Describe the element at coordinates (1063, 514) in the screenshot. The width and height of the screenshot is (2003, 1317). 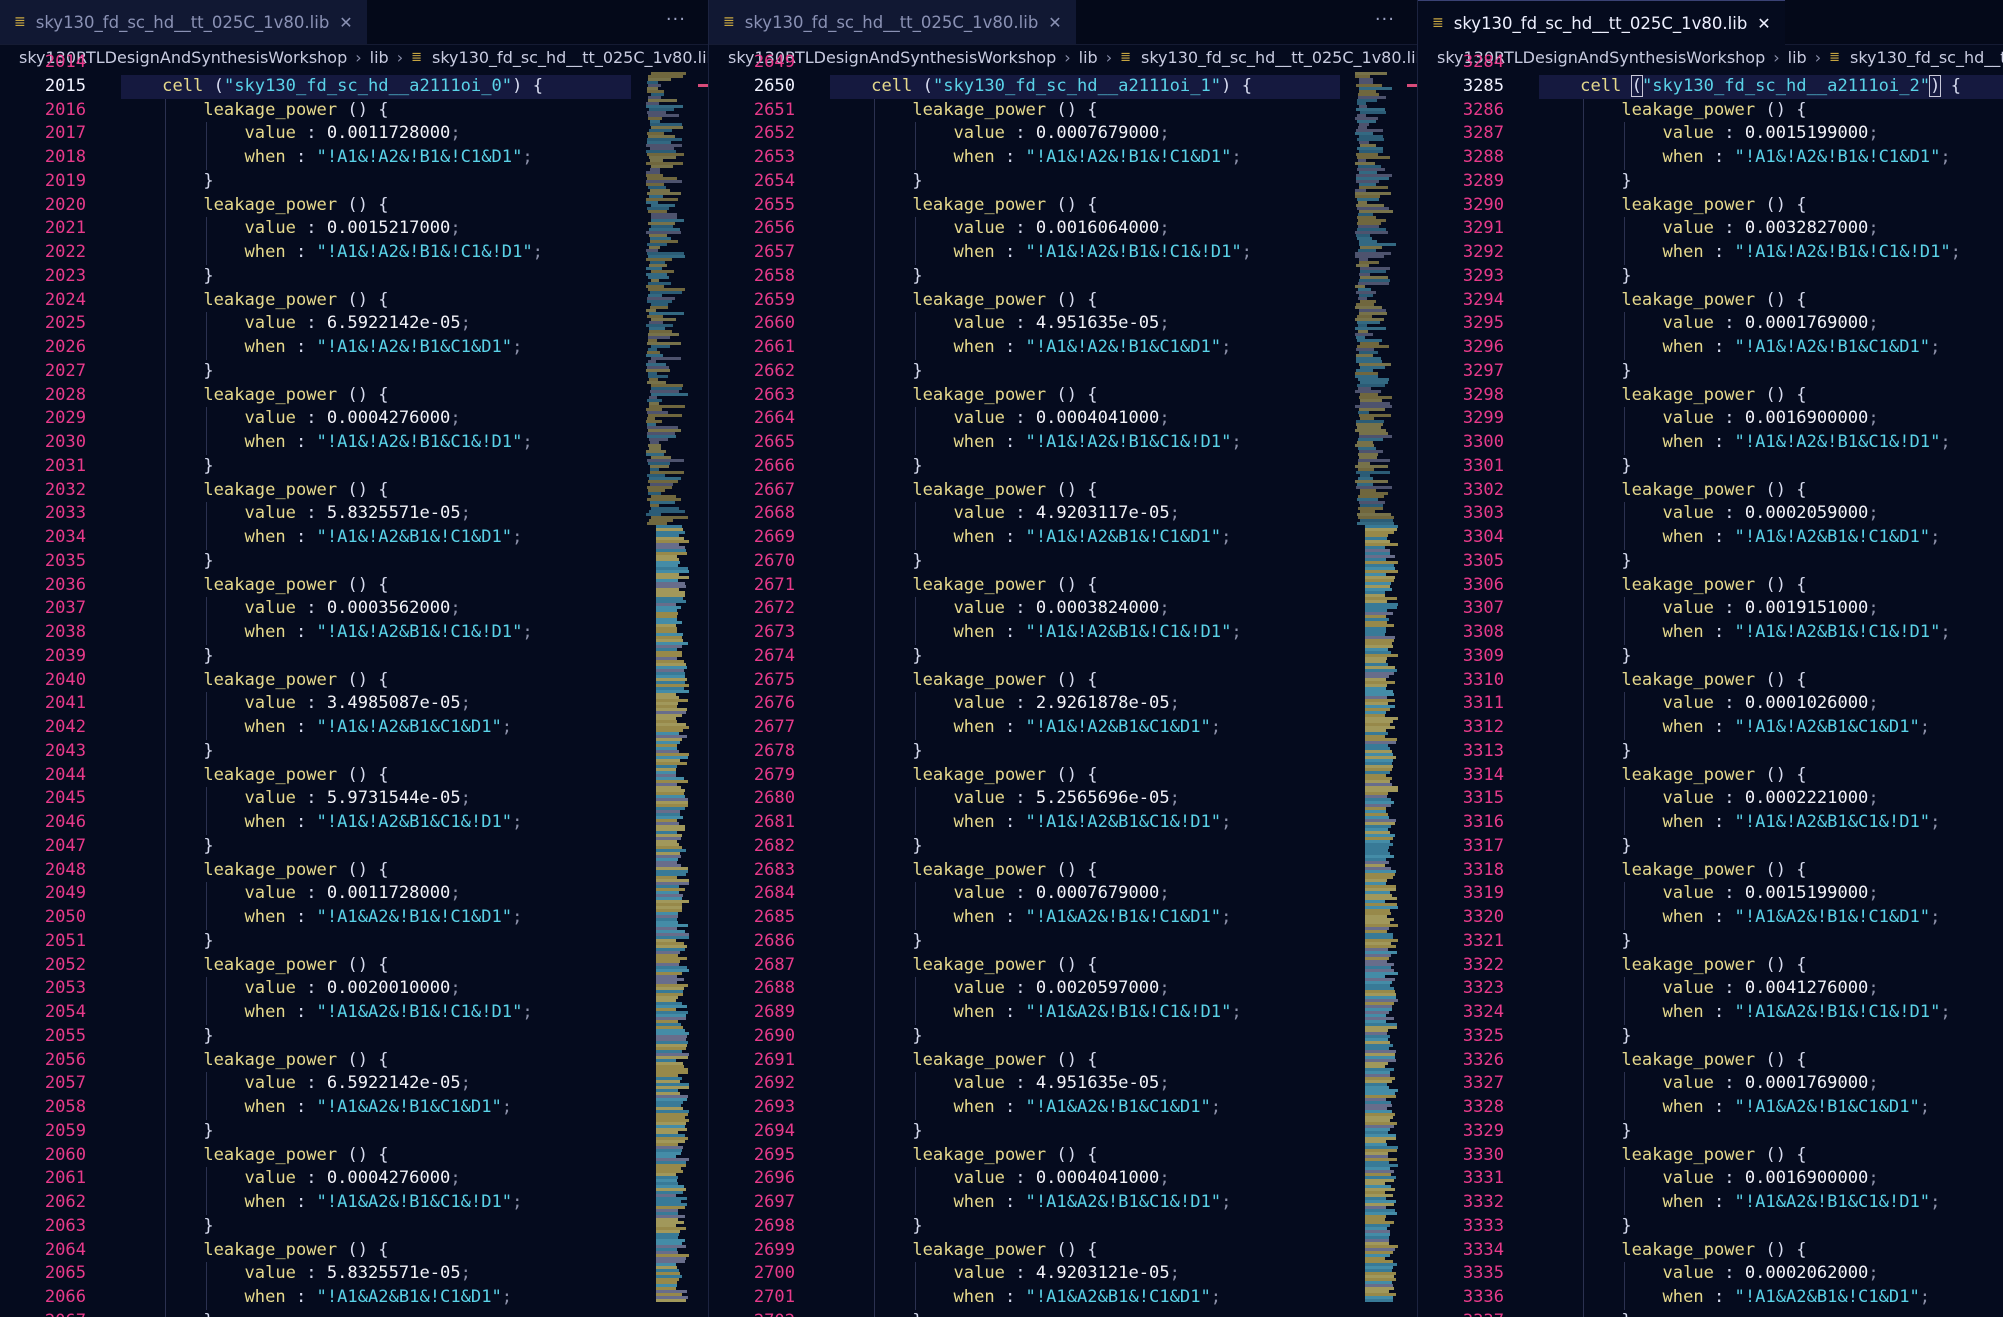
I see `code-line: 2668 value : 4.9203117e-05;` at that location.